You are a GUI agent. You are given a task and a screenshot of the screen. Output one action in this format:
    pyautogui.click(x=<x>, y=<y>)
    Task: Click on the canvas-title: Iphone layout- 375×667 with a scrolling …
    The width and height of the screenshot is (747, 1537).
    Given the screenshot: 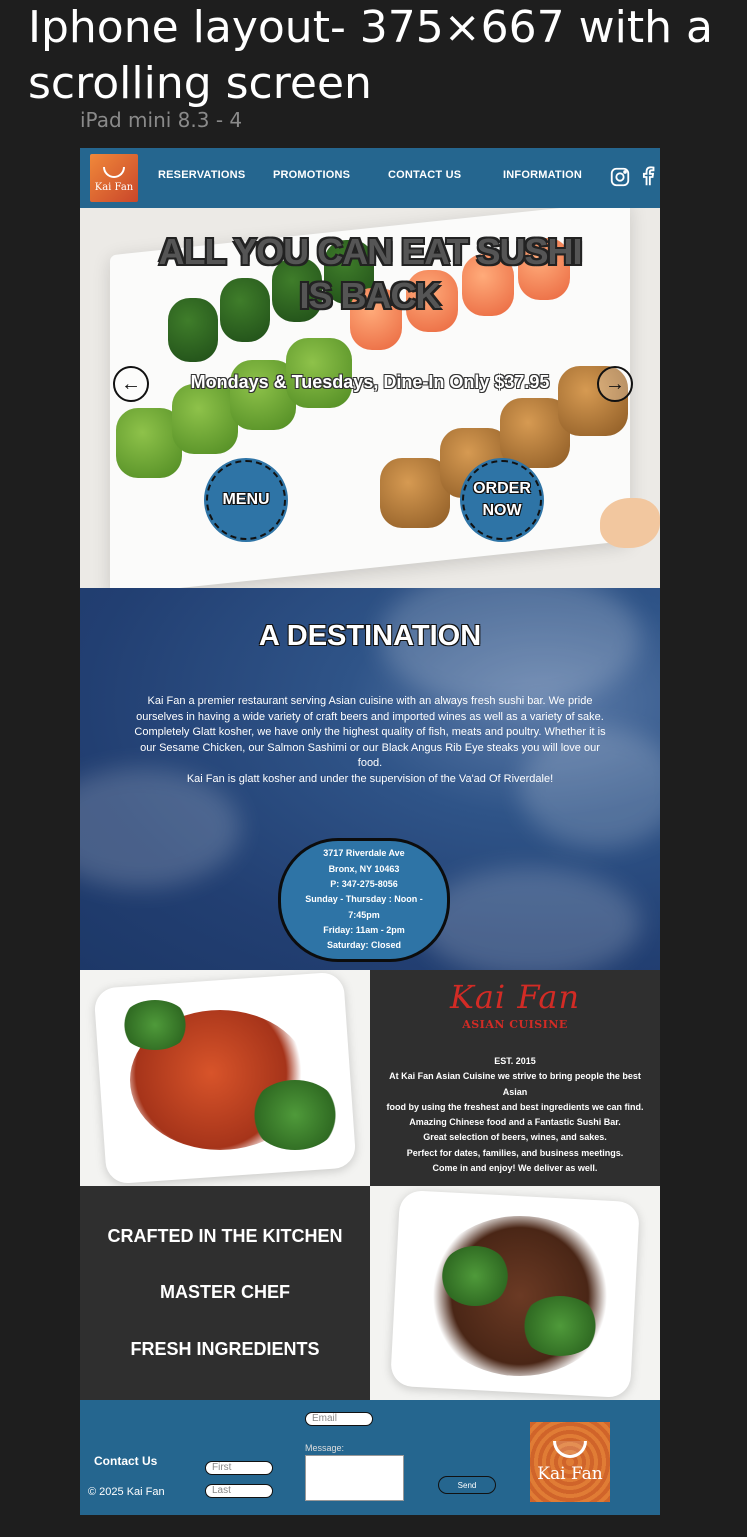 What is the action you would take?
    pyautogui.click(x=370, y=55)
    